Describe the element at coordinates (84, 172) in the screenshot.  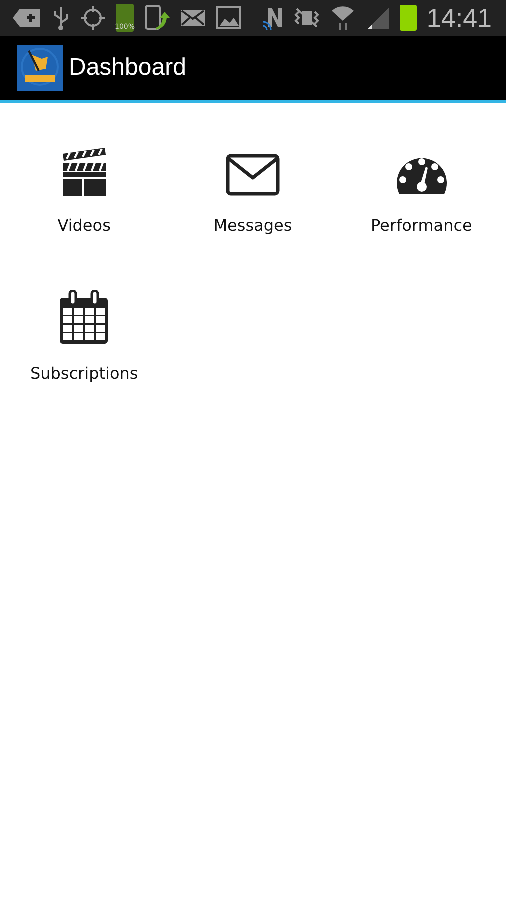
I see `clapperboard-icon` at that location.